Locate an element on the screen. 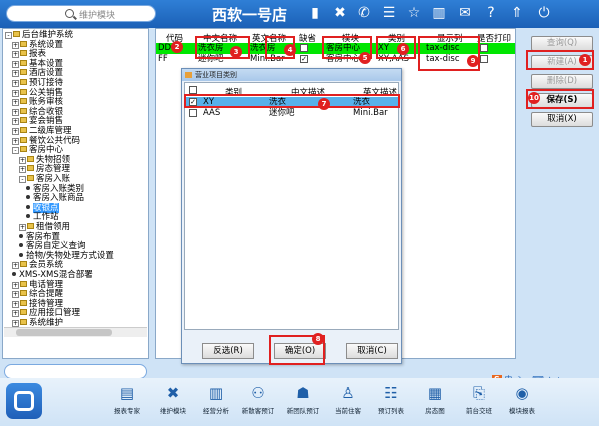 Image resolution: width=599 pixels, height=426 pixels. app-title: 西软一号店 is located at coordinates (250, 15).